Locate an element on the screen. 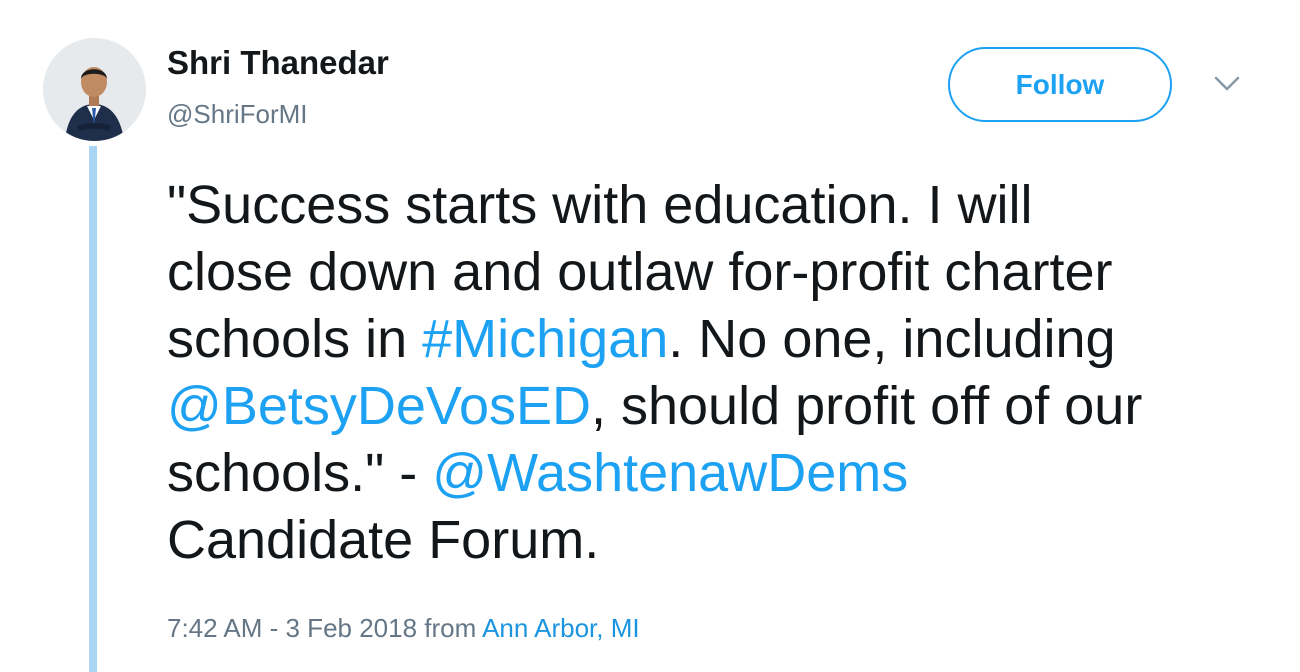 The image size is (1300, 672). tweet-text-segment: schools in is located at coordinates (295, 339).